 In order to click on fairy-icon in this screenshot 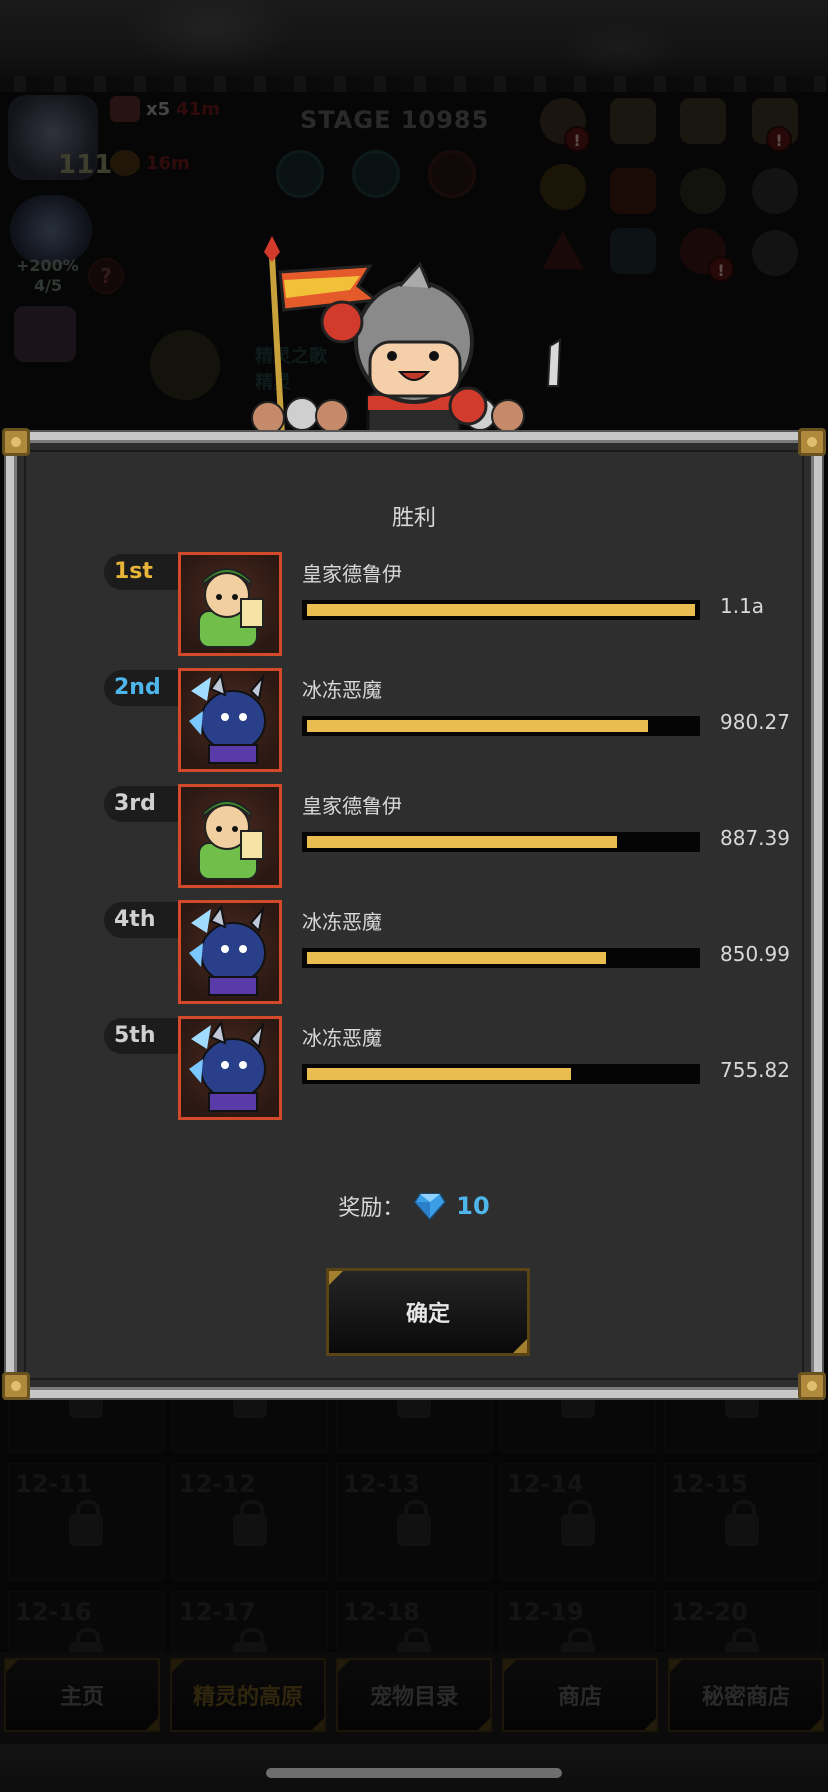, I will do `click(185, 365)`.